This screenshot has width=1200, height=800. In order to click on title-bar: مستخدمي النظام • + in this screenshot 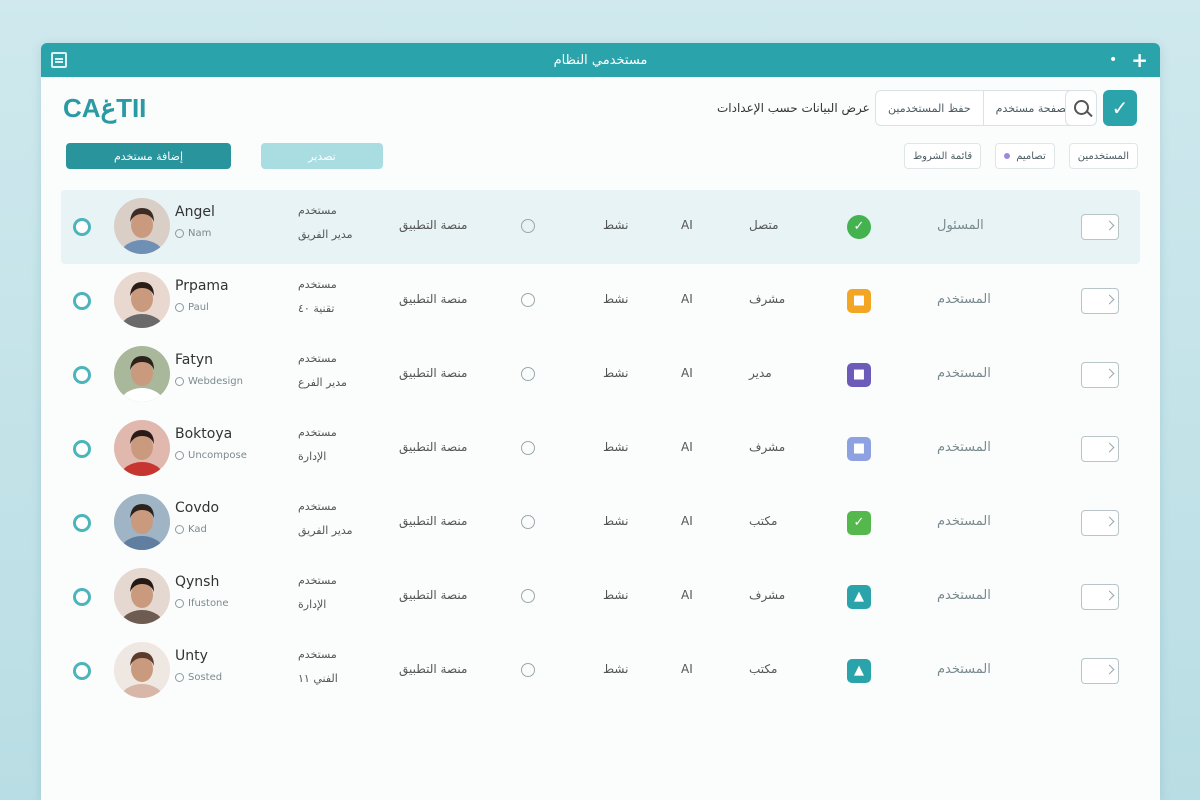, I will do `click(600, 60)`.